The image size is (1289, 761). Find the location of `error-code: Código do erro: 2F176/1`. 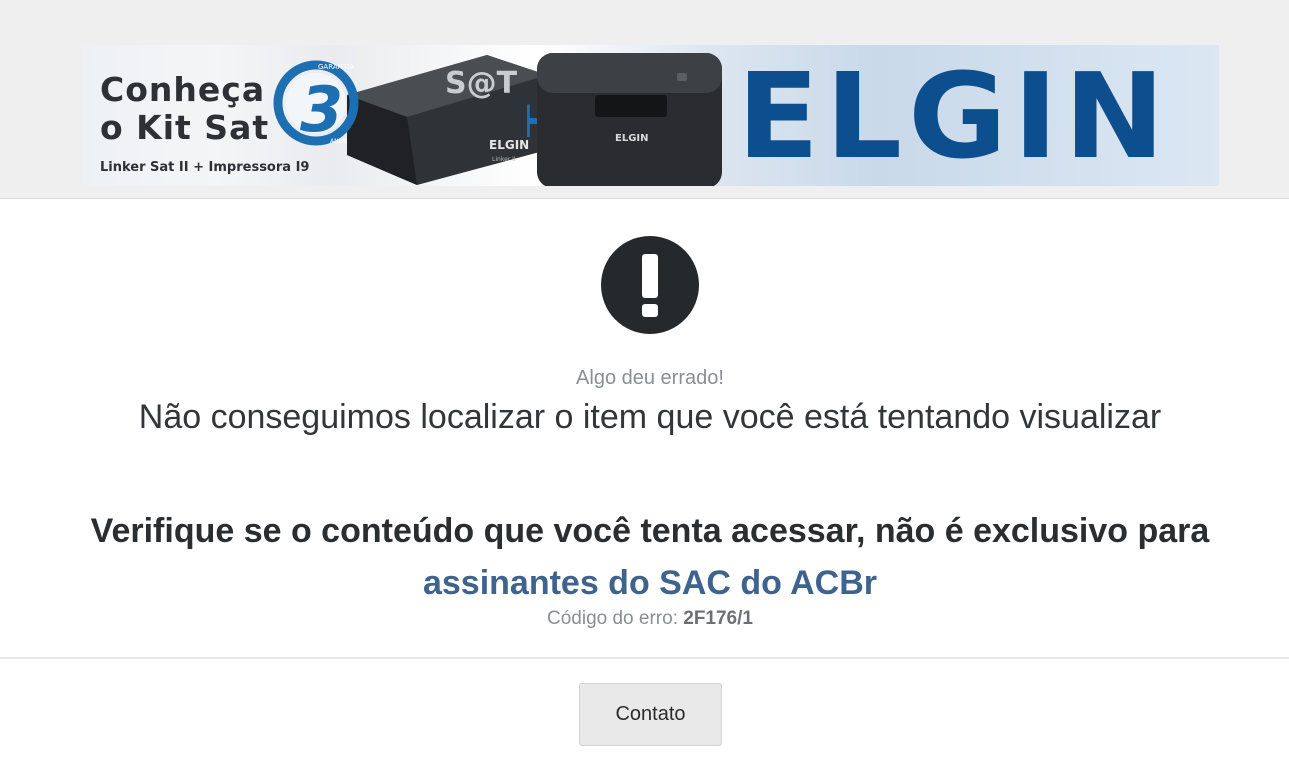

error-code: Código do erro: 2F176/1 is located at coordinates (644, 619).